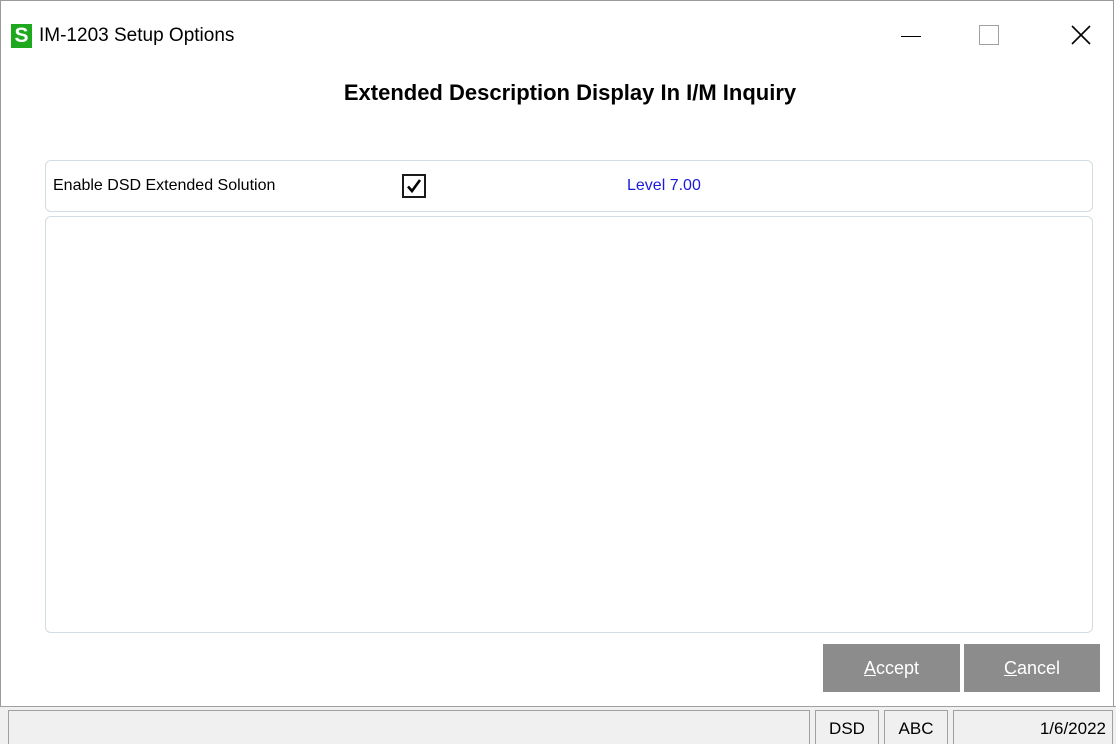  Describe the element at coordinates (916, 727) in the screenshot. I see `status-user: ABC` at that location.